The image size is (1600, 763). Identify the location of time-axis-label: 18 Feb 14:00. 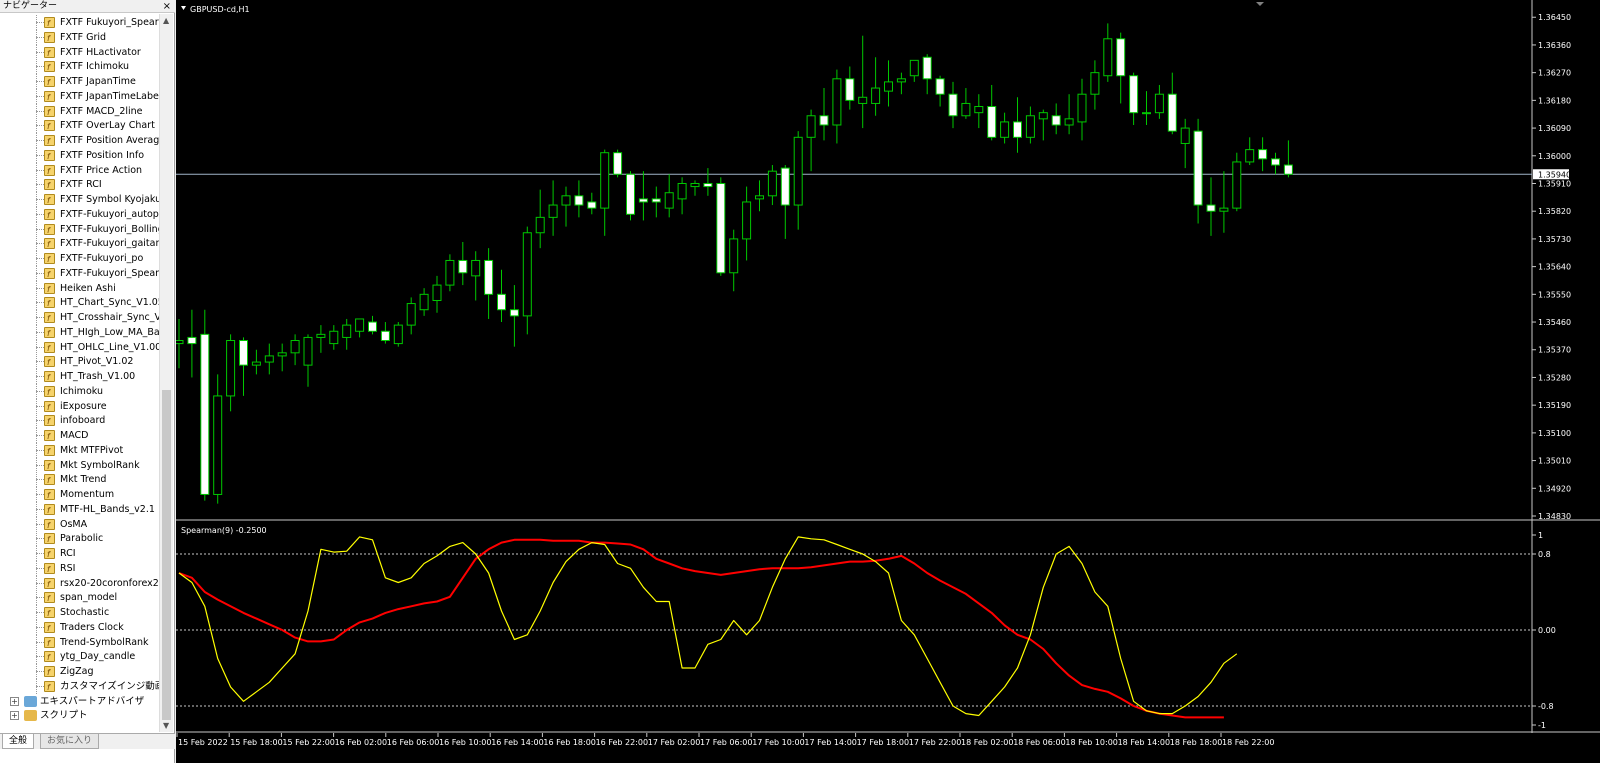
(1144, 742).